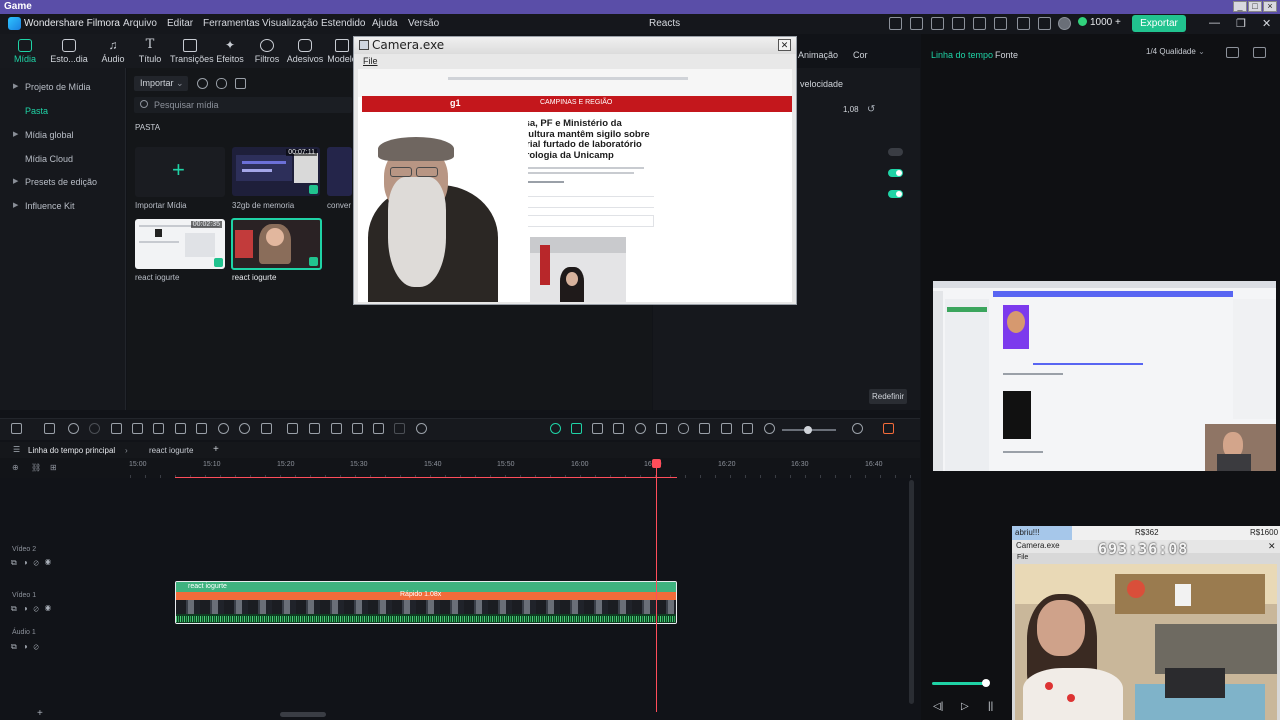 The height and width of the screenshot is (720, 1280). What do you see at coordinates (576, 428) in the screenshot?
I see `auto-caption-icon` at bounding box center [576, 428].